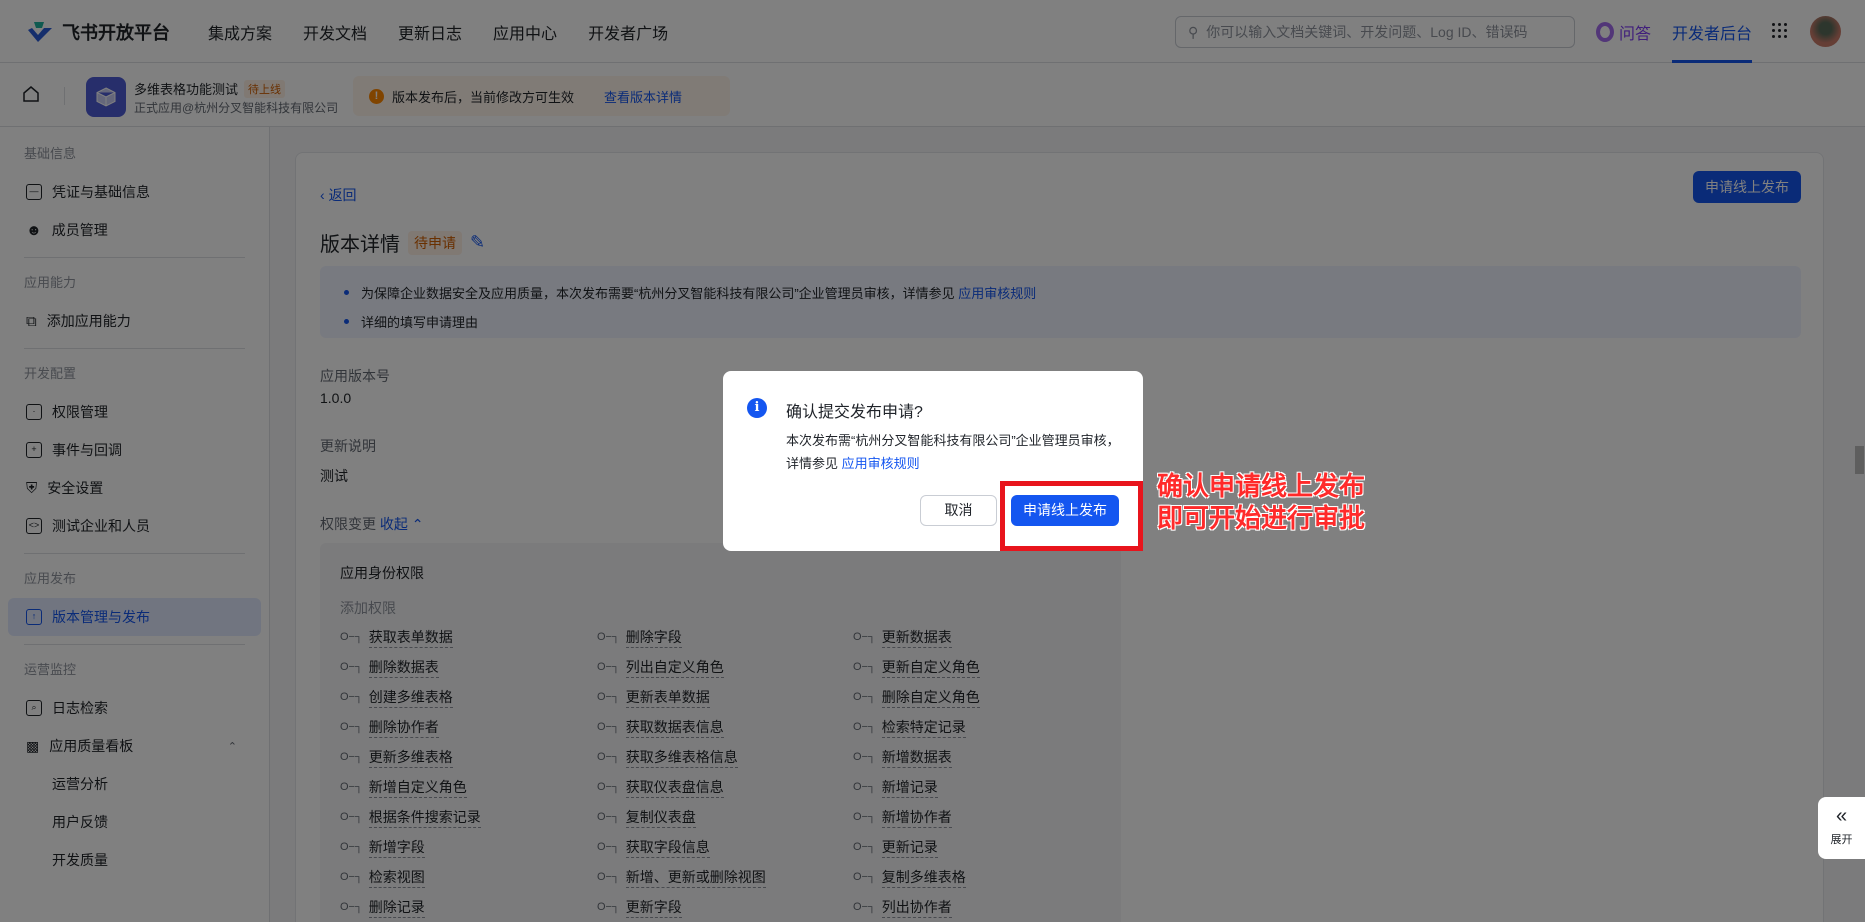  What do you see at coordinates (130, 526) in the screenshot?
I see `sidebar-item-test-tenants: <> 测试企业和人员` at bounding box center [130, 526].